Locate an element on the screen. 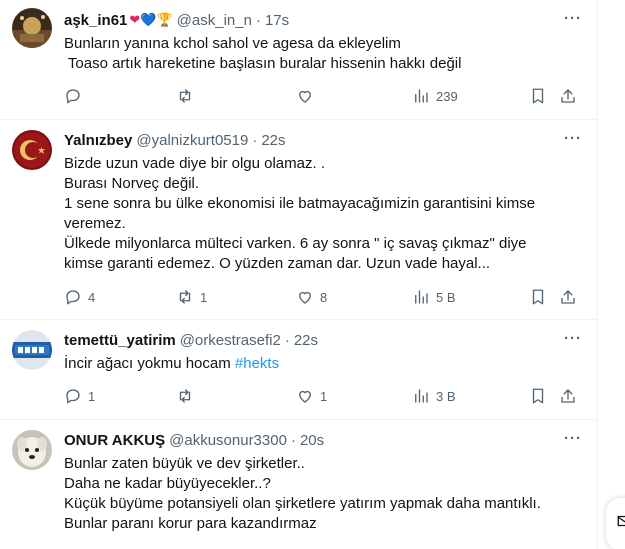  reply-button: 1 is located at coordinates (79, 396).